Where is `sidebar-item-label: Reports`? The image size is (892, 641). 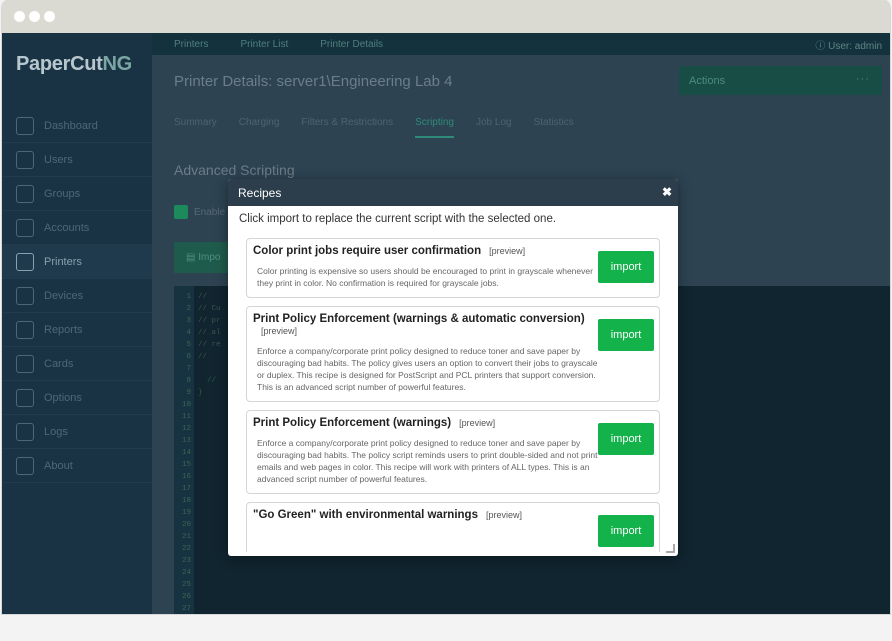 sidebar-item-label: Reports is located at coordinates (63, 329).